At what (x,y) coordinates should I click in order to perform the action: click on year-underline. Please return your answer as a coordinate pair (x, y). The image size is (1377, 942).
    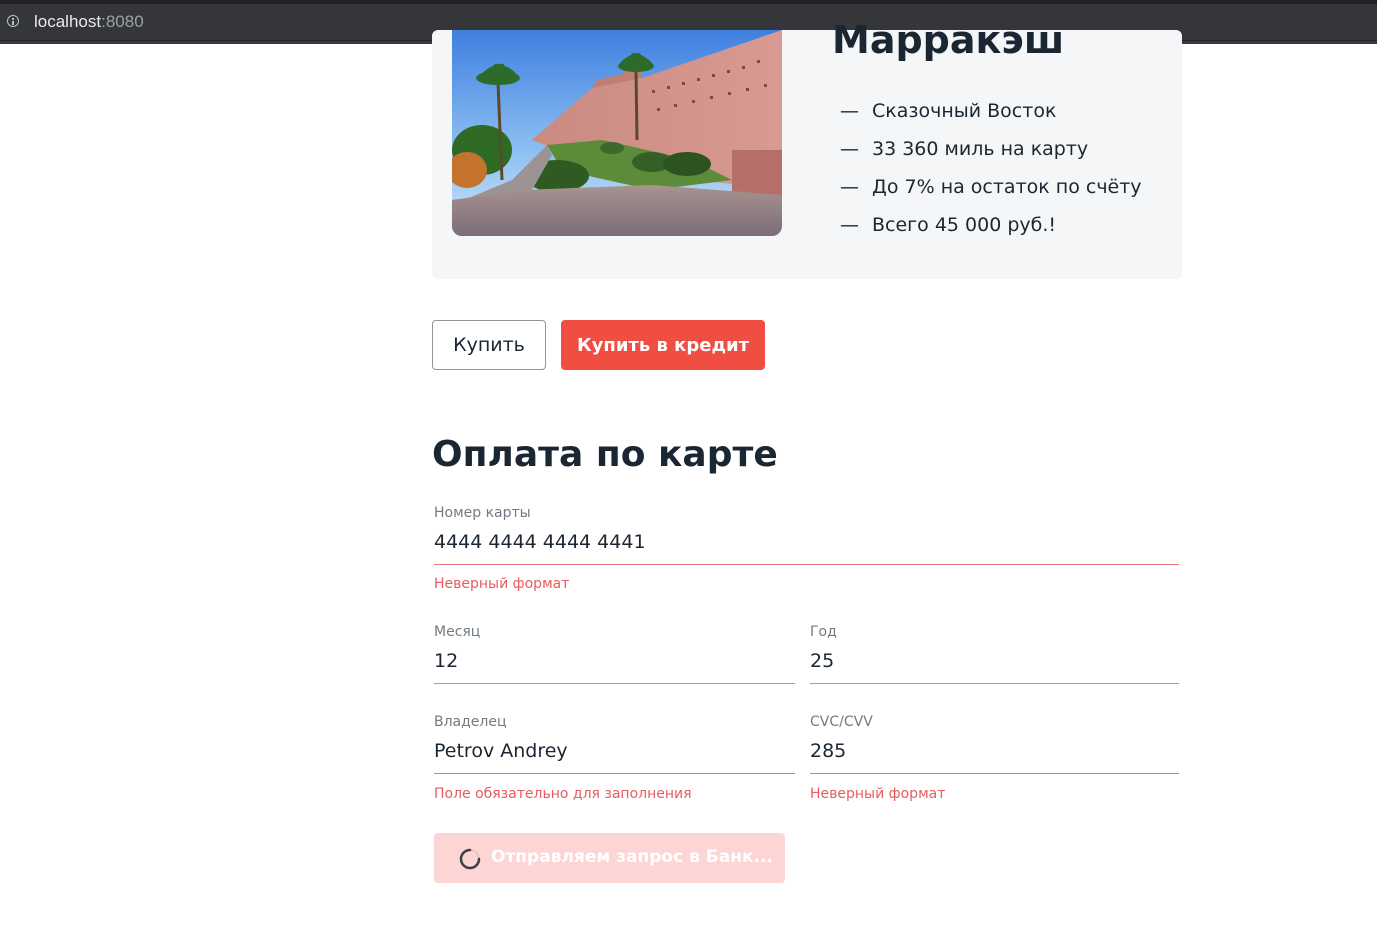
    Looking at the image, I should click on (994, 683).